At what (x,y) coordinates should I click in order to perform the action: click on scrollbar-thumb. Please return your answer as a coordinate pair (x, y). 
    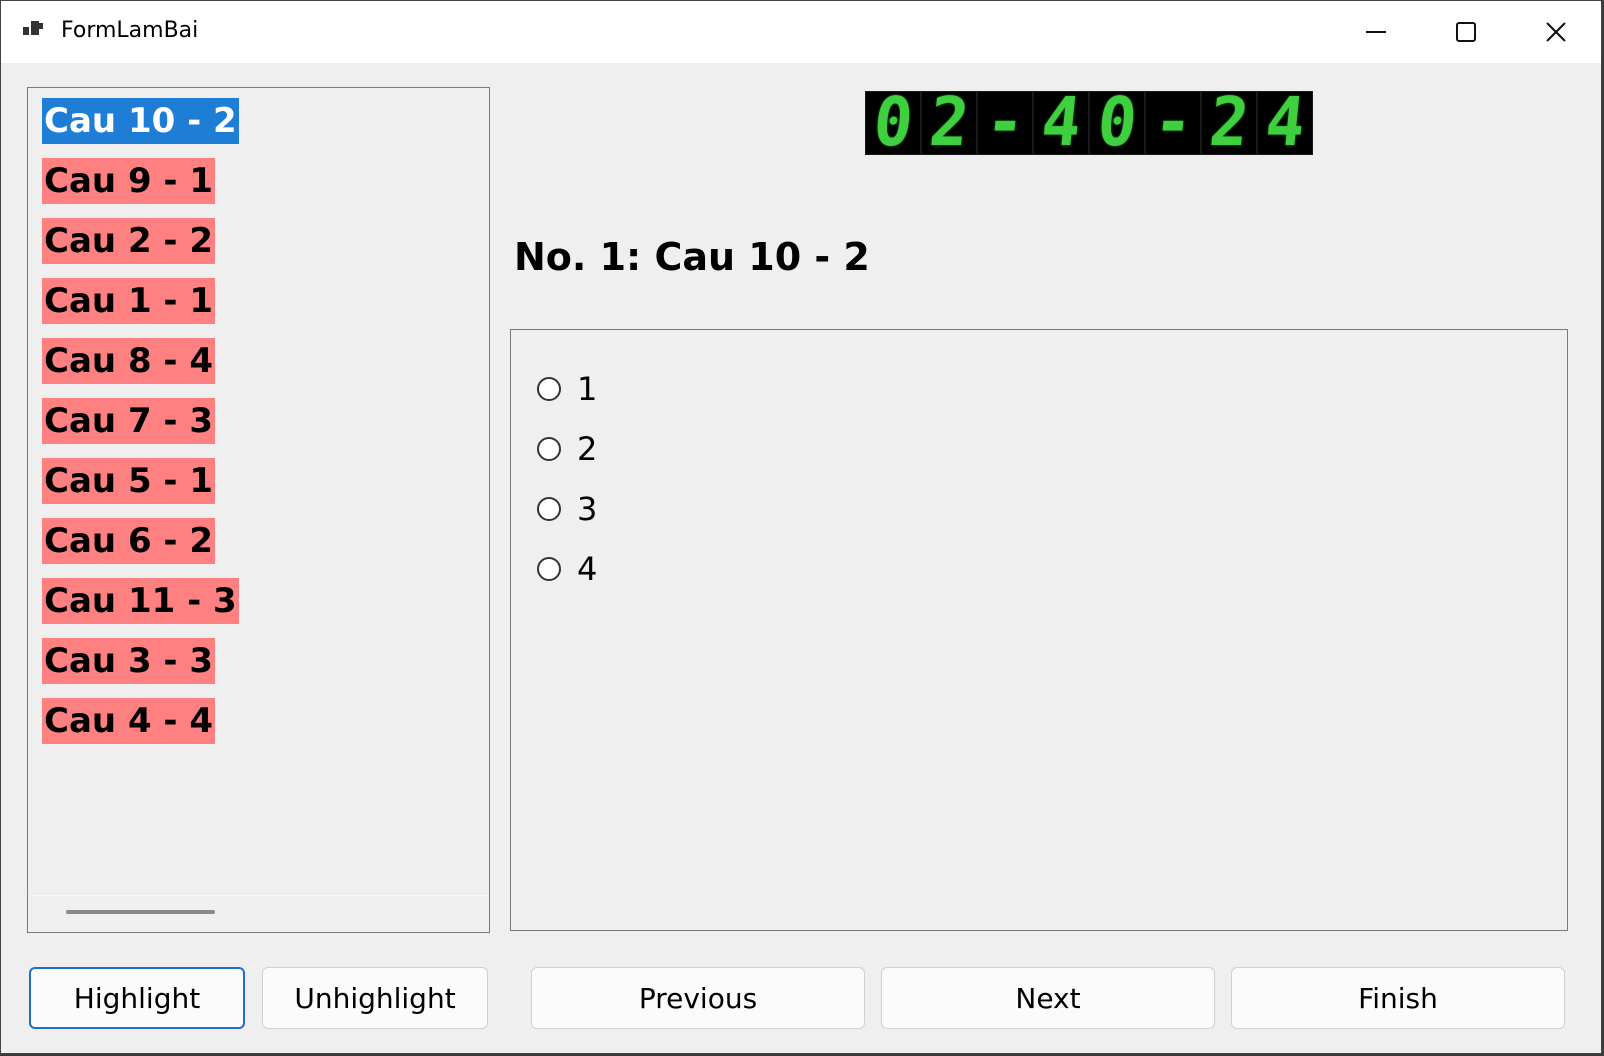
    Looking at the image, I should click on (140, 912).